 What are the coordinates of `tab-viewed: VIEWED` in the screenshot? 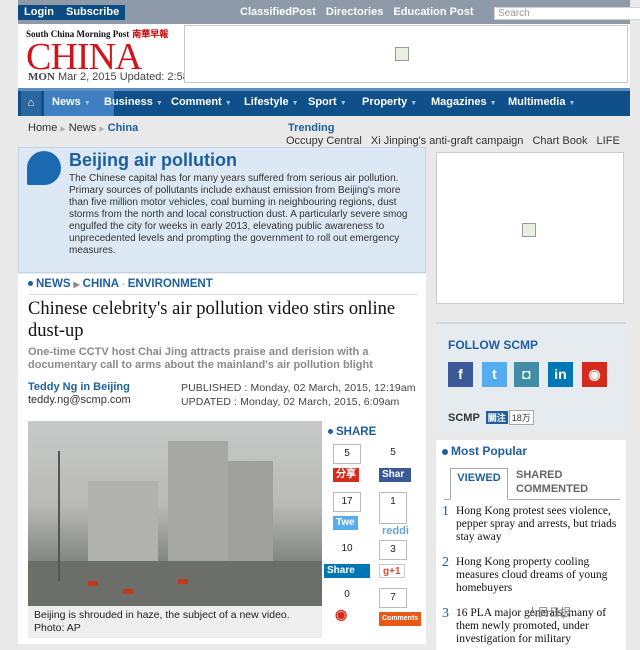 It's located at (479, 484).